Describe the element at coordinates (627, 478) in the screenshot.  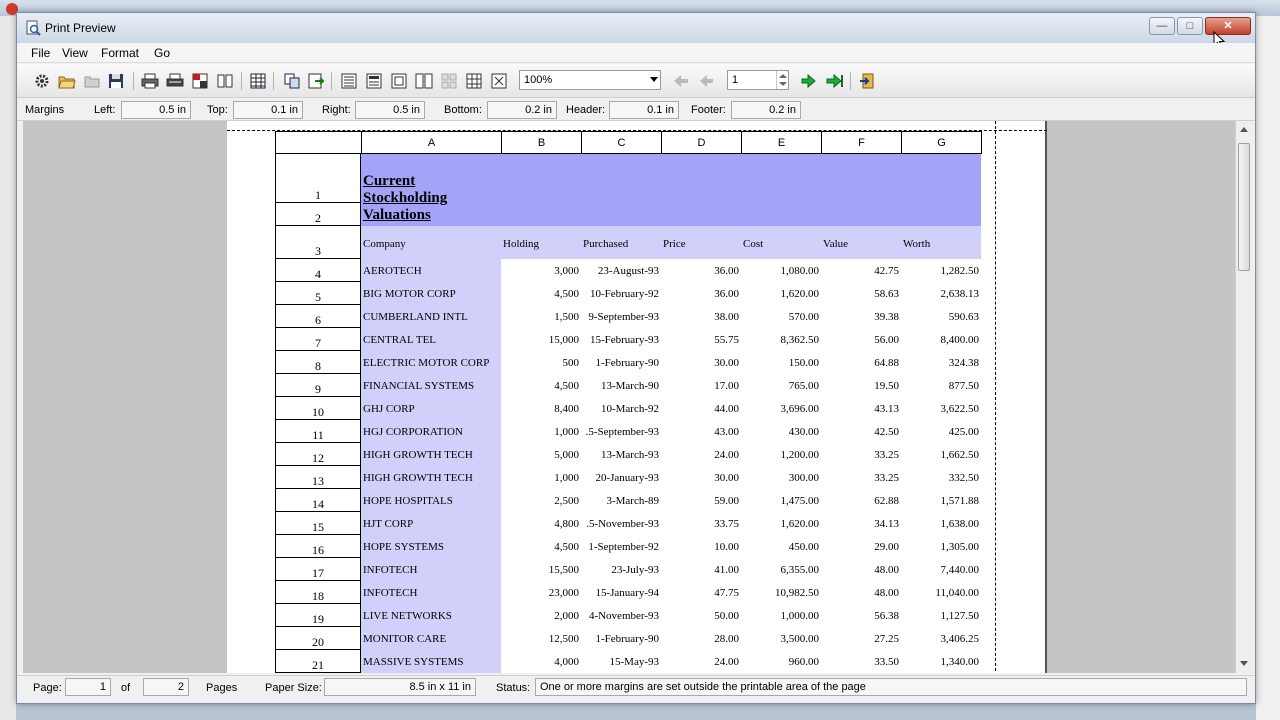
I see `cell-purchased: 20-January-93` at that location.